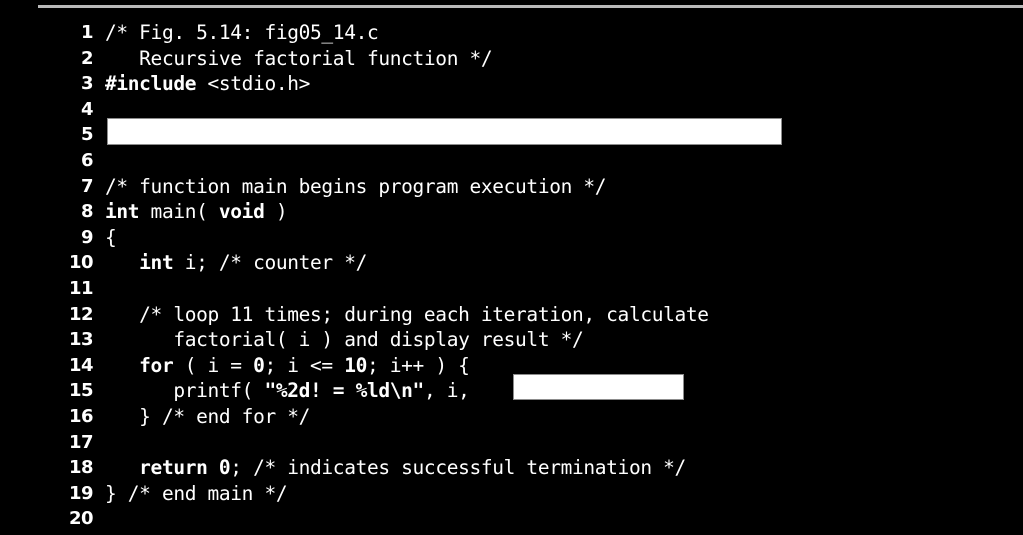  Describe the element at coordinates (87, 32) in the screenshot. I see `line-number: 1` at that location.